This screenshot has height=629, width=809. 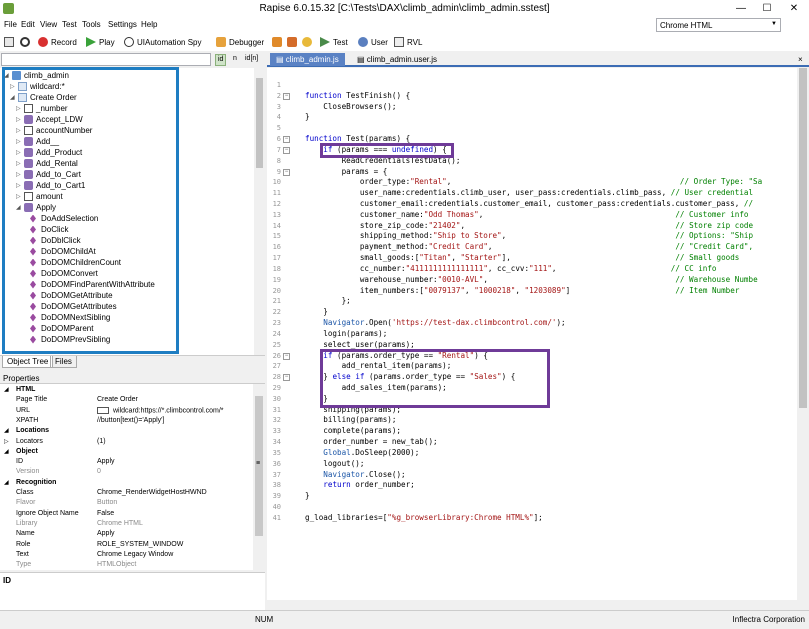 What do you see at coordinates (24, 565) in the screenshot?
I see `property-key: Type` at bounding box center [24, 565].